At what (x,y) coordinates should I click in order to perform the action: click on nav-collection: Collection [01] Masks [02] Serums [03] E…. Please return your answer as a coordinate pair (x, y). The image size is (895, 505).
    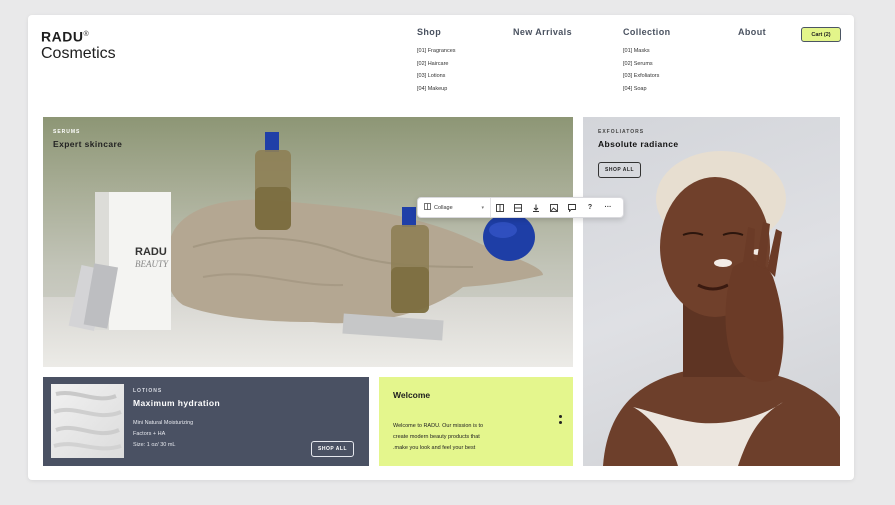
    Looking at the image, I should click on (647, 61).